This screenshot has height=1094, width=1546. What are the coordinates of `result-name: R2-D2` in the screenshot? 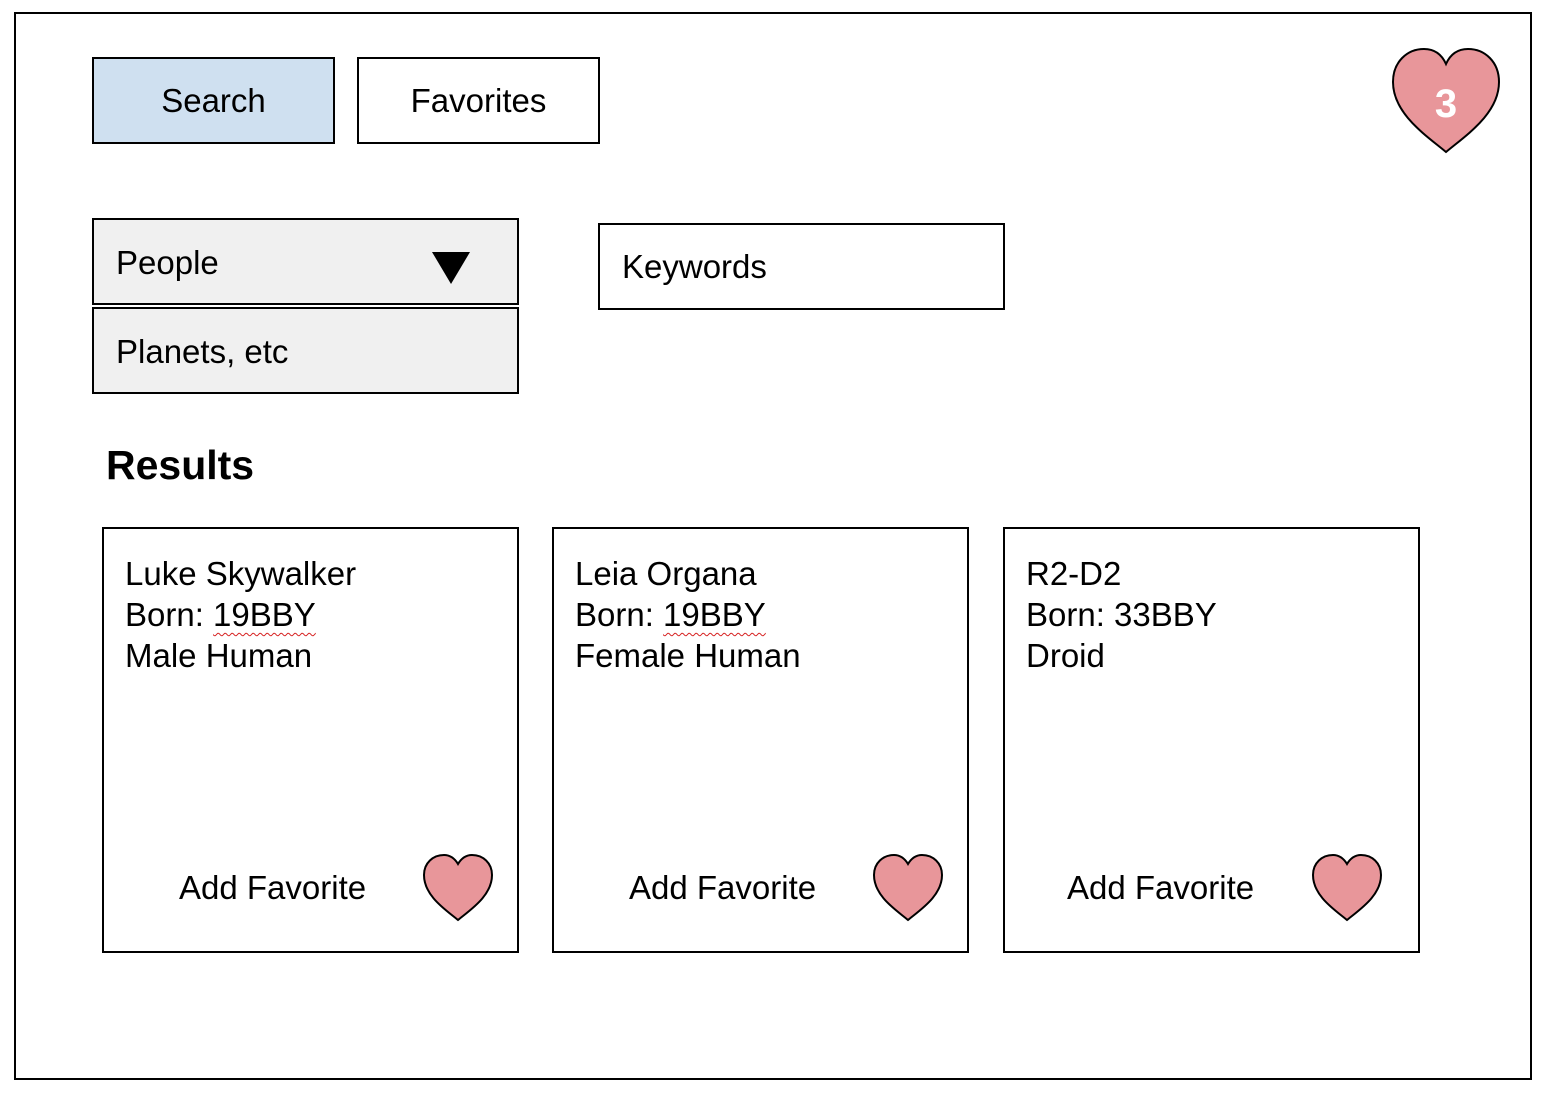 It's located at (1074, 573).